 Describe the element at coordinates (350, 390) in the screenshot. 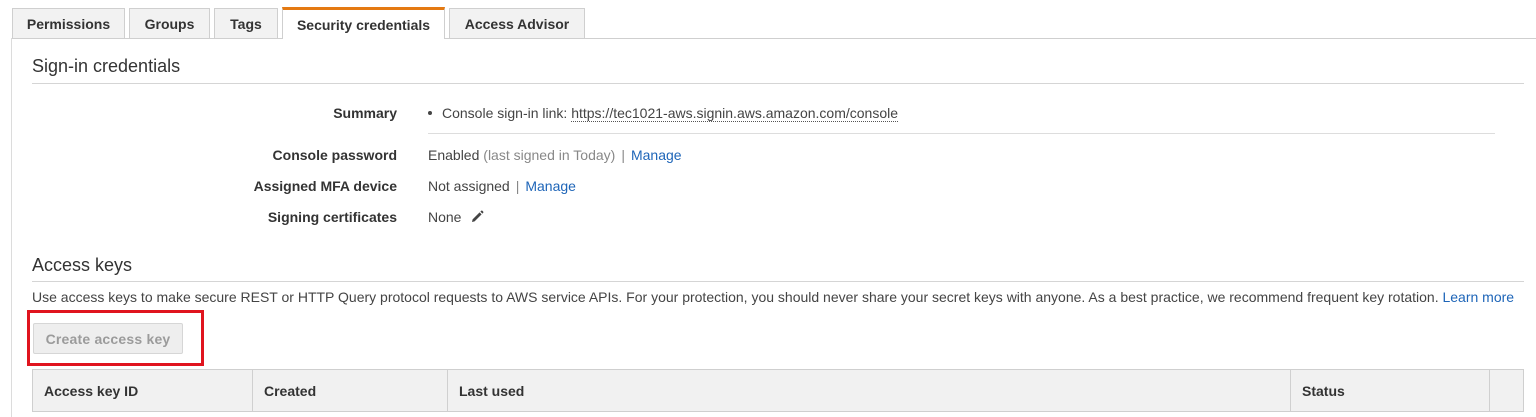

I see `column-header-created: Created` at that location.